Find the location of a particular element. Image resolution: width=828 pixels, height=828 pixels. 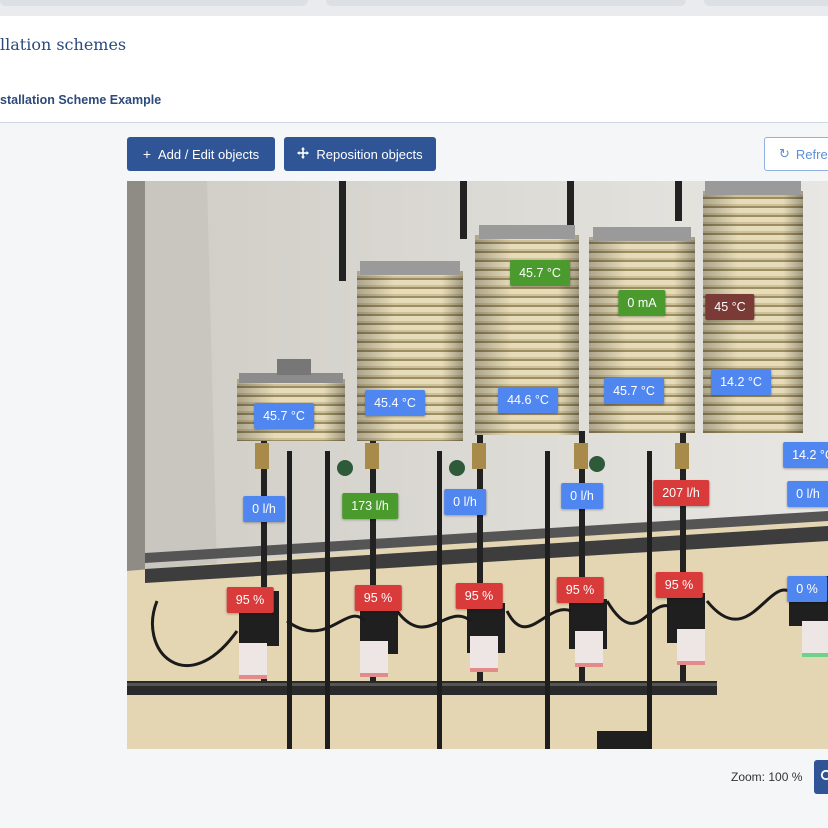

zoom-button is located at coordinates (821, 777).